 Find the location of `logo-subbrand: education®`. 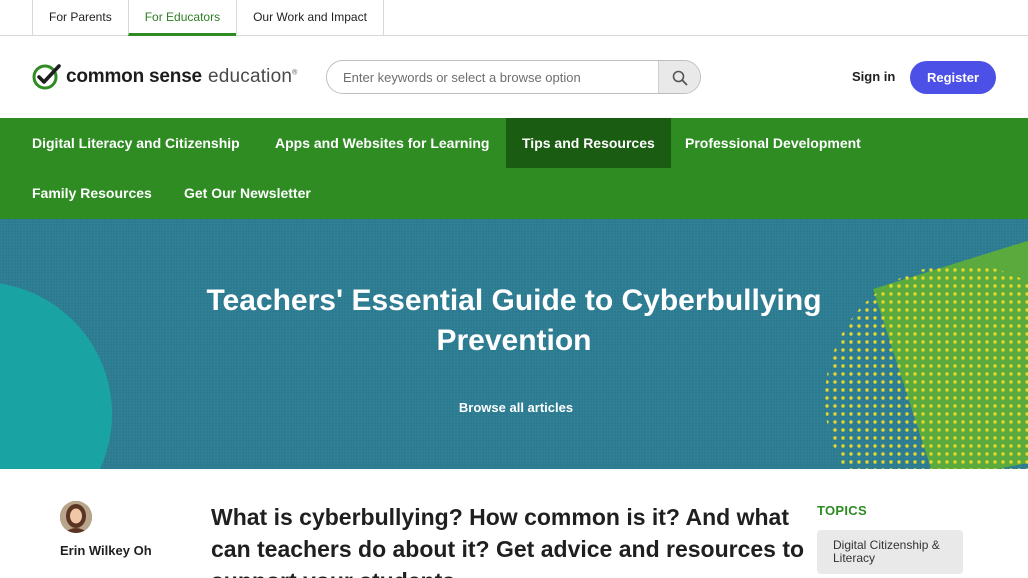

logo-subbrand: education® is located at coordinates (253, 77).